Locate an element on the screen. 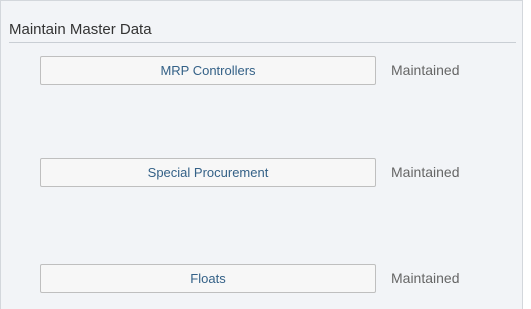  mrp-controllers-status: Maintained is located at coordinates (425, 70).